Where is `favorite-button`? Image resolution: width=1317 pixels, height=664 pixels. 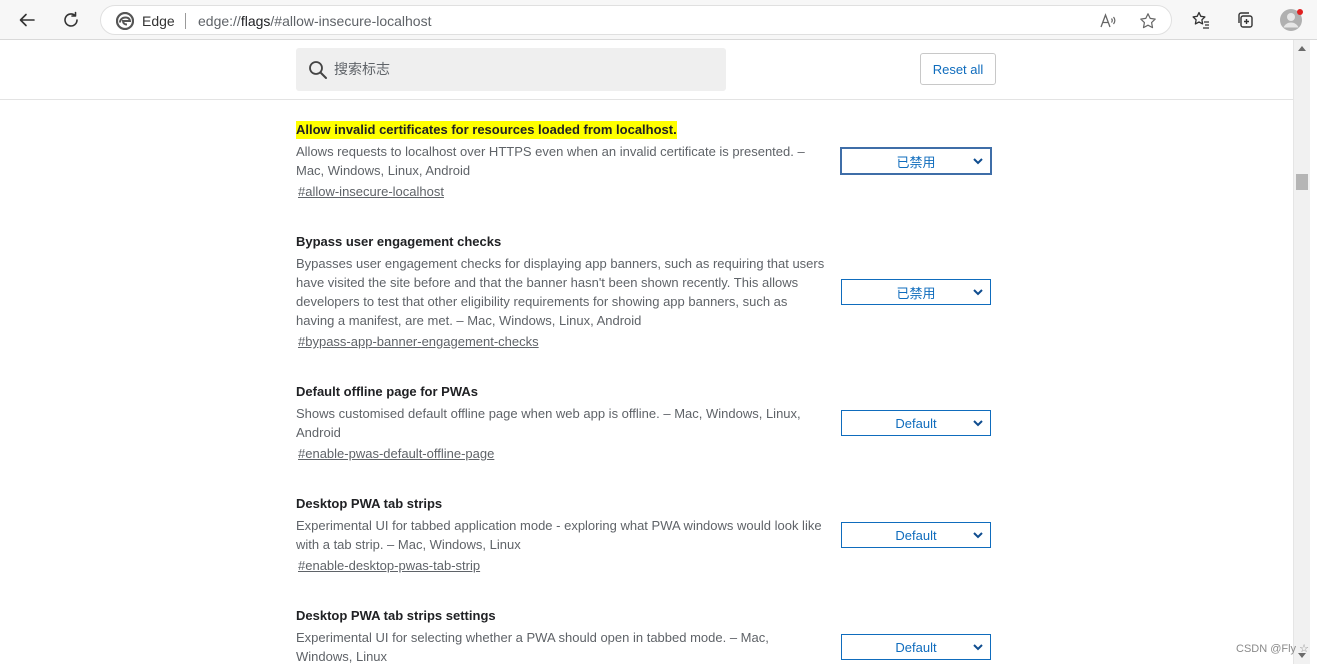 favorite-button is located at coordinates (1148, 21).